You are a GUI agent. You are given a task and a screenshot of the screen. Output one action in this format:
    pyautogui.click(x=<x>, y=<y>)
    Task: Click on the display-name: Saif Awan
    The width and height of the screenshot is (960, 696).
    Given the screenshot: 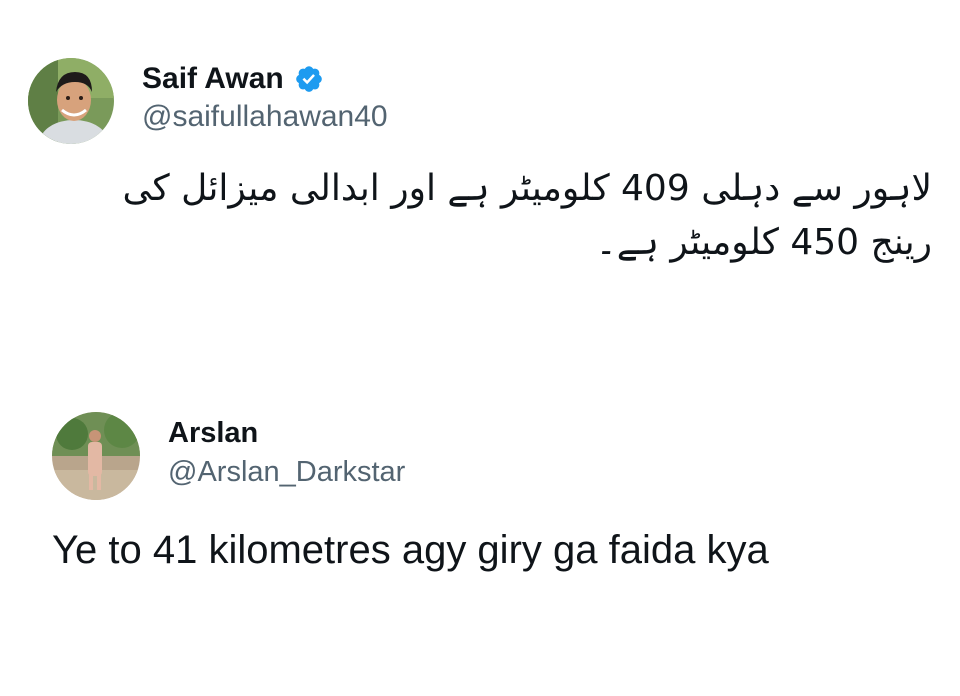 What is the action you would take?
    pyautogui.click(x=213, y=79)
    